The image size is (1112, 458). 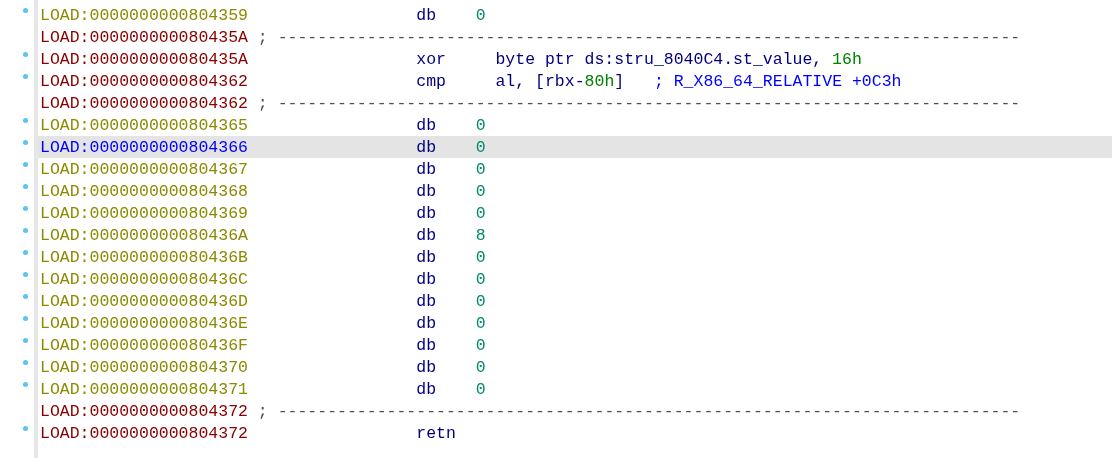 I want to click on operand-text: ], so click(x=619, y=81).